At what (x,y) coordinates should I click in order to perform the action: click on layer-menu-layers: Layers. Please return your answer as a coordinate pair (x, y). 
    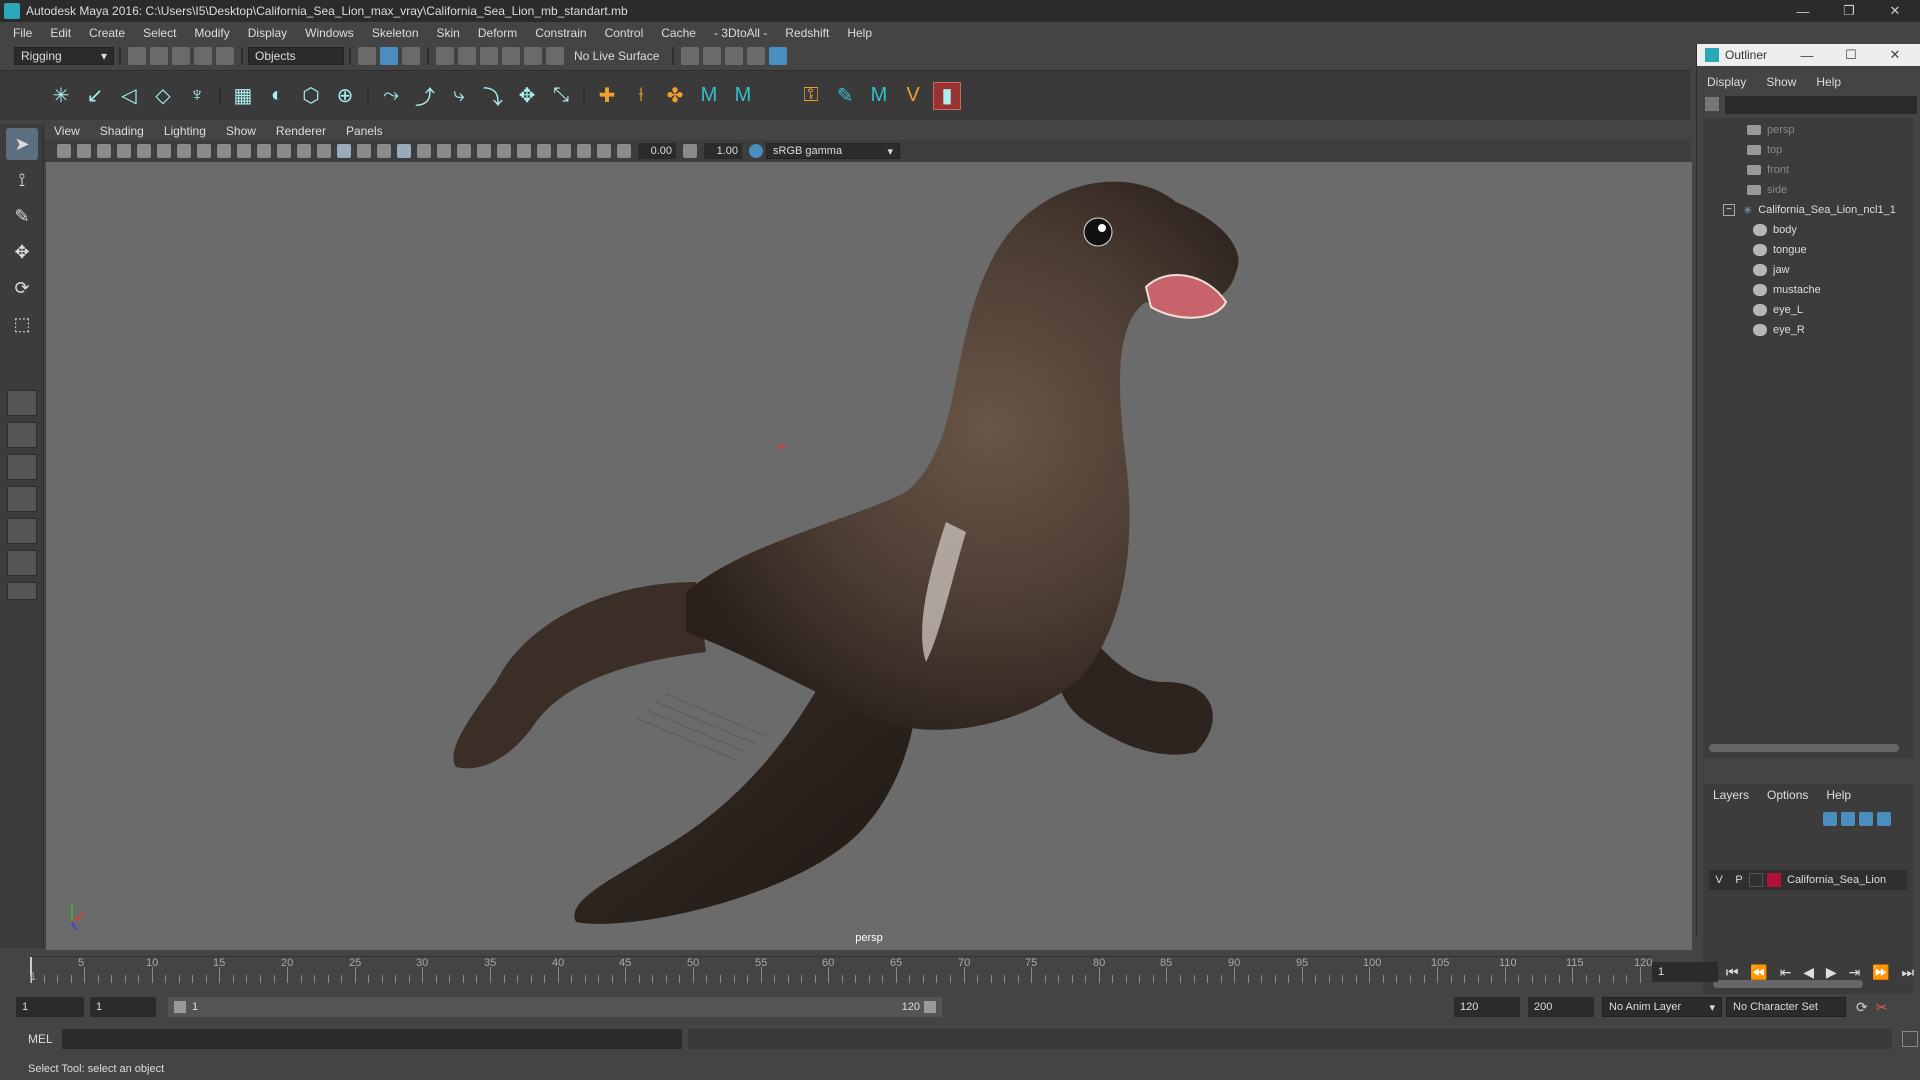
    Looking at the image, I should click on (1731, 795).